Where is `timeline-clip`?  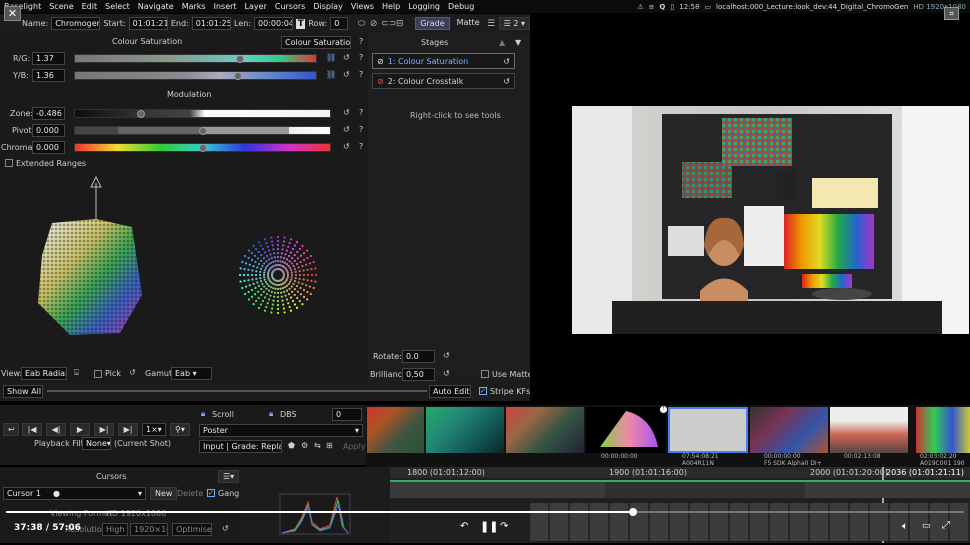
timeline-clip is located at coordinates (705, 490).